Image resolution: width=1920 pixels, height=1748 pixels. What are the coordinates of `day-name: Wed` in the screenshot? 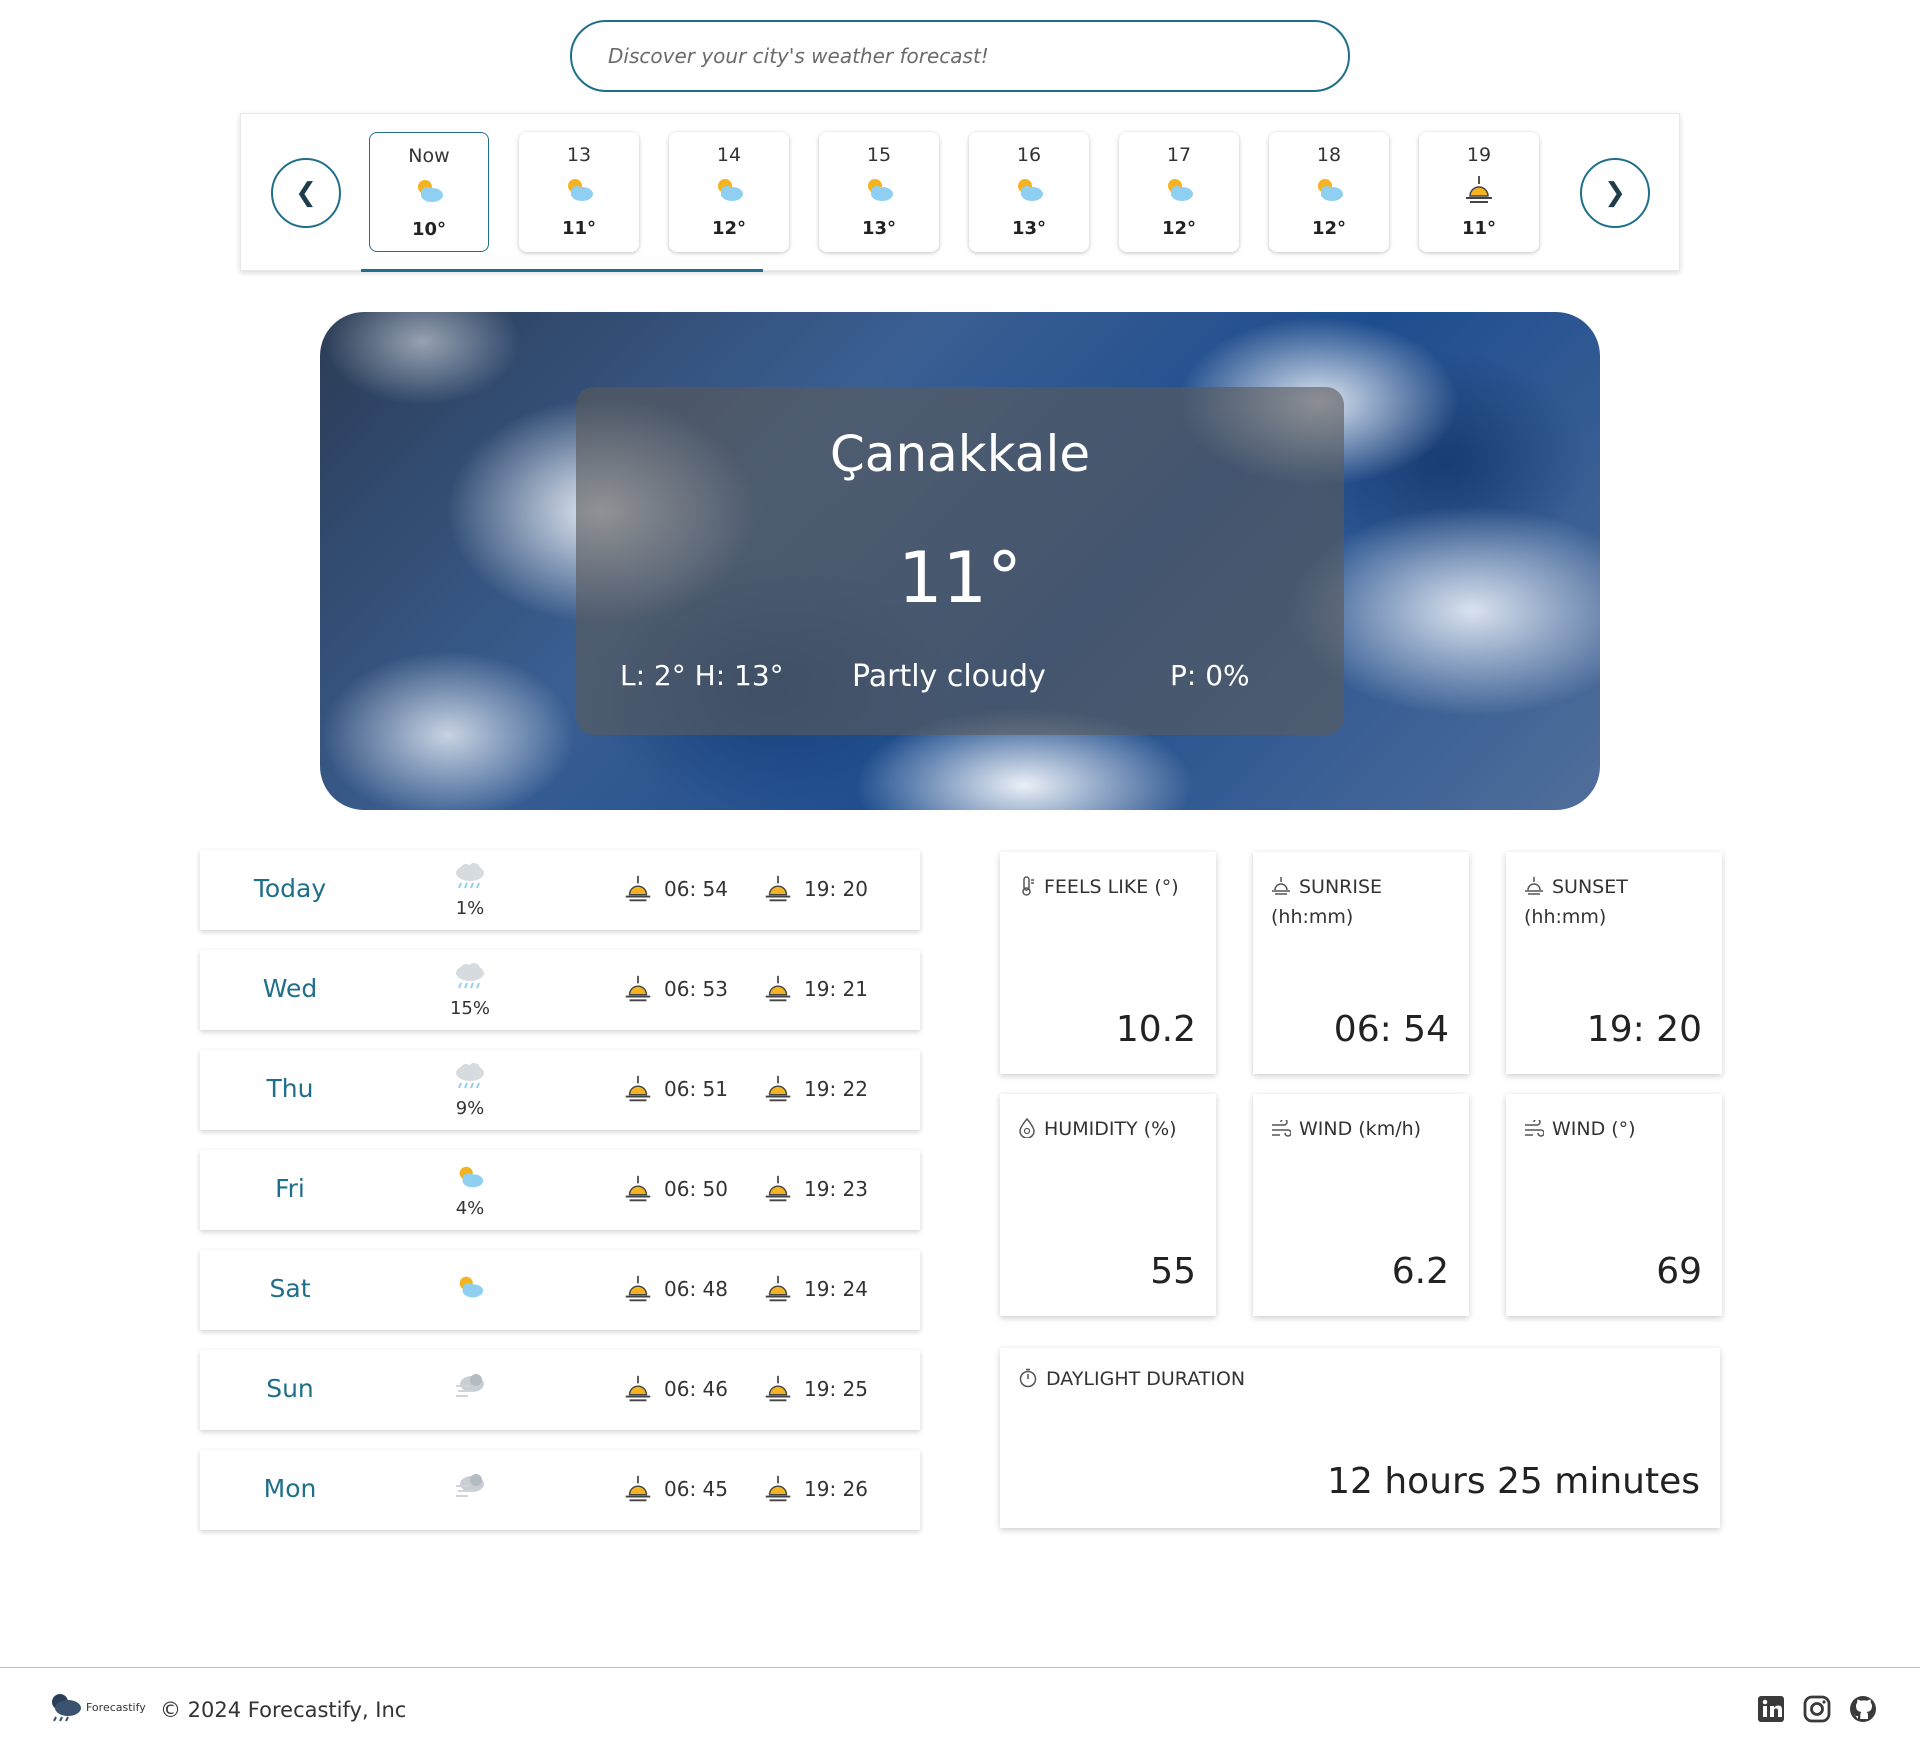 It's located at (290, 988).